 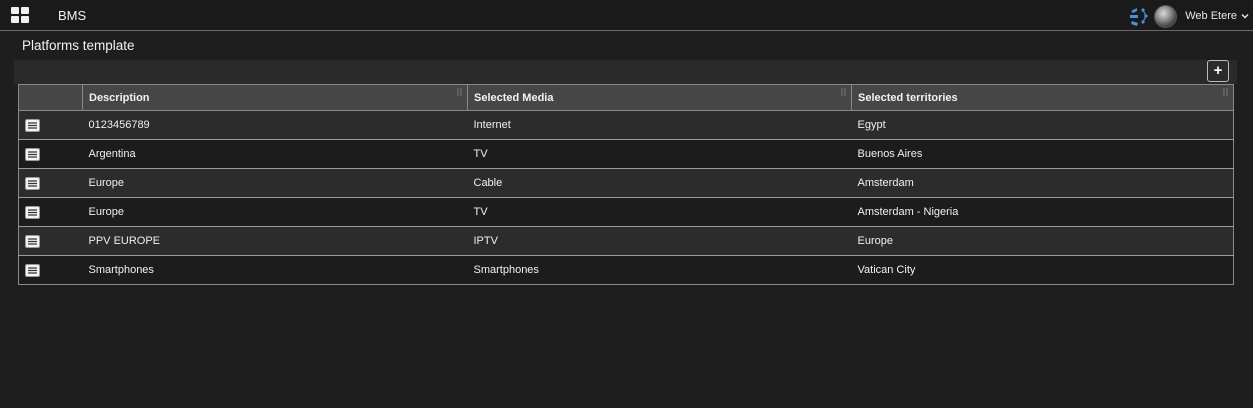 I want to click on plus-icon: +, so click(x=1218, y=70).